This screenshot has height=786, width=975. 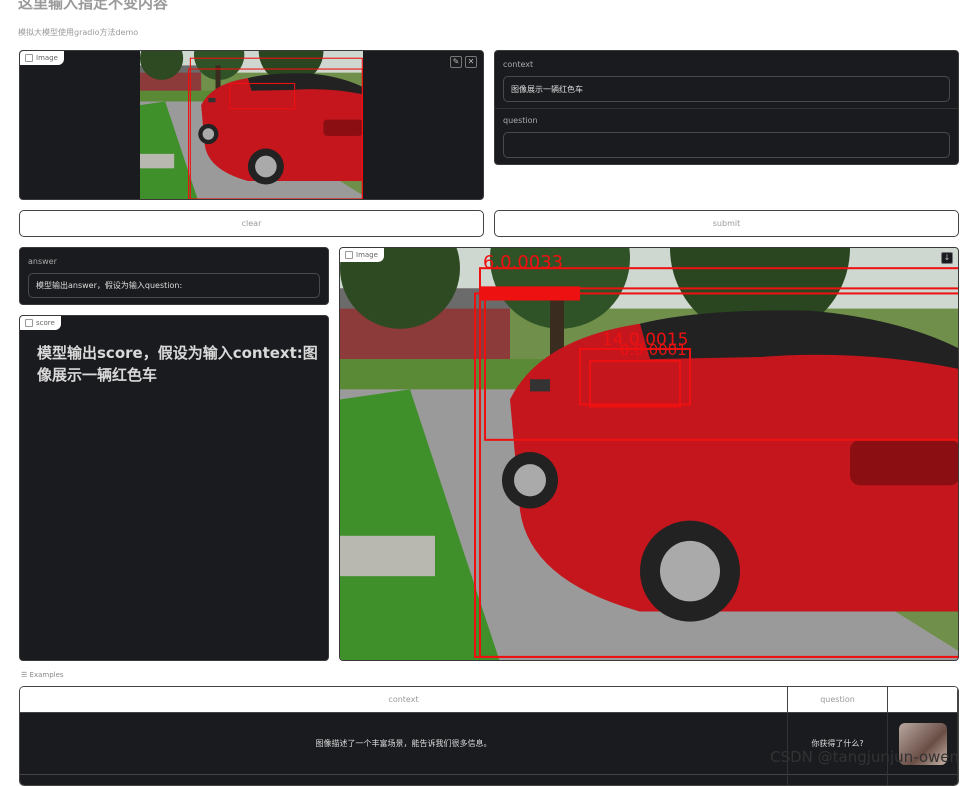 What do you see at coordinates (174, 285) in the screenshot?
I see `answer-field: 模型输出answer，假设为输入question:` at bounding box center [174, 285].